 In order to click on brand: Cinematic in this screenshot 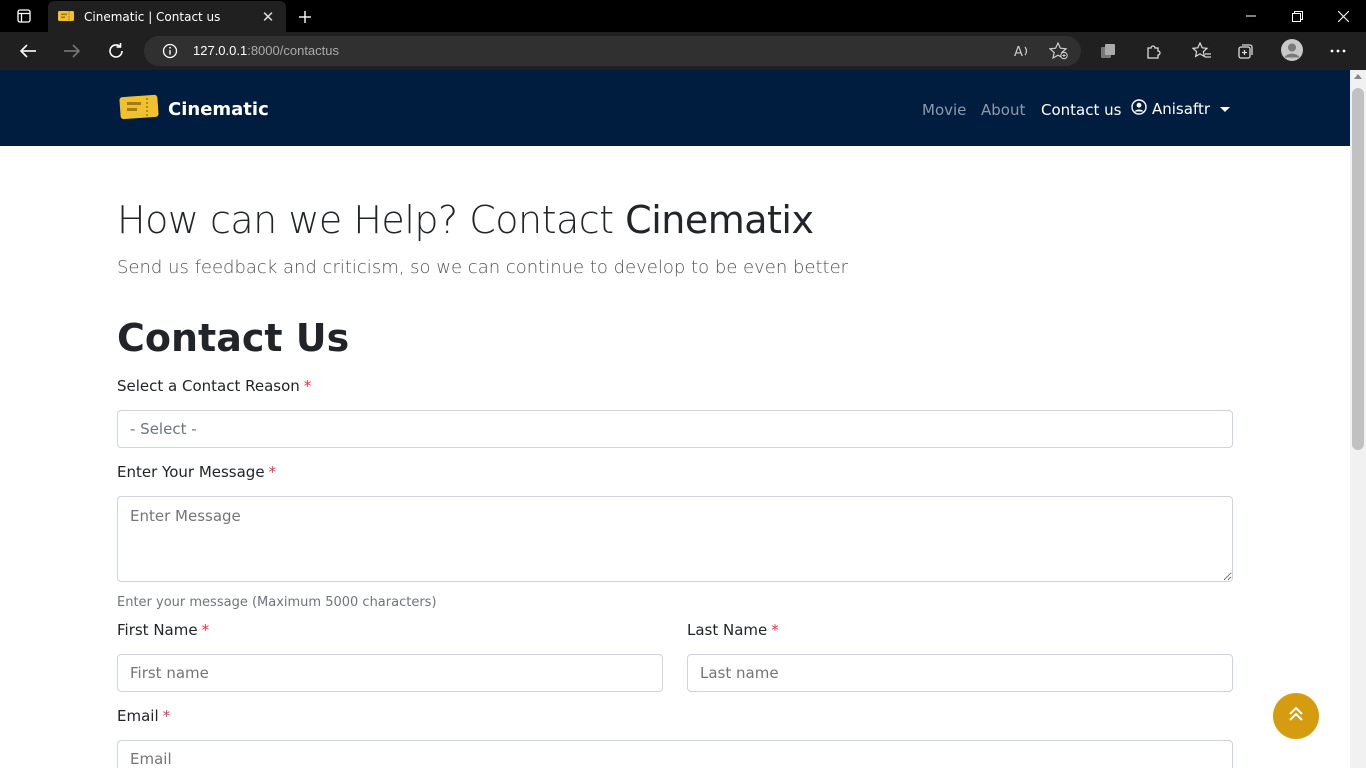, I will do `click(193, 109)`.